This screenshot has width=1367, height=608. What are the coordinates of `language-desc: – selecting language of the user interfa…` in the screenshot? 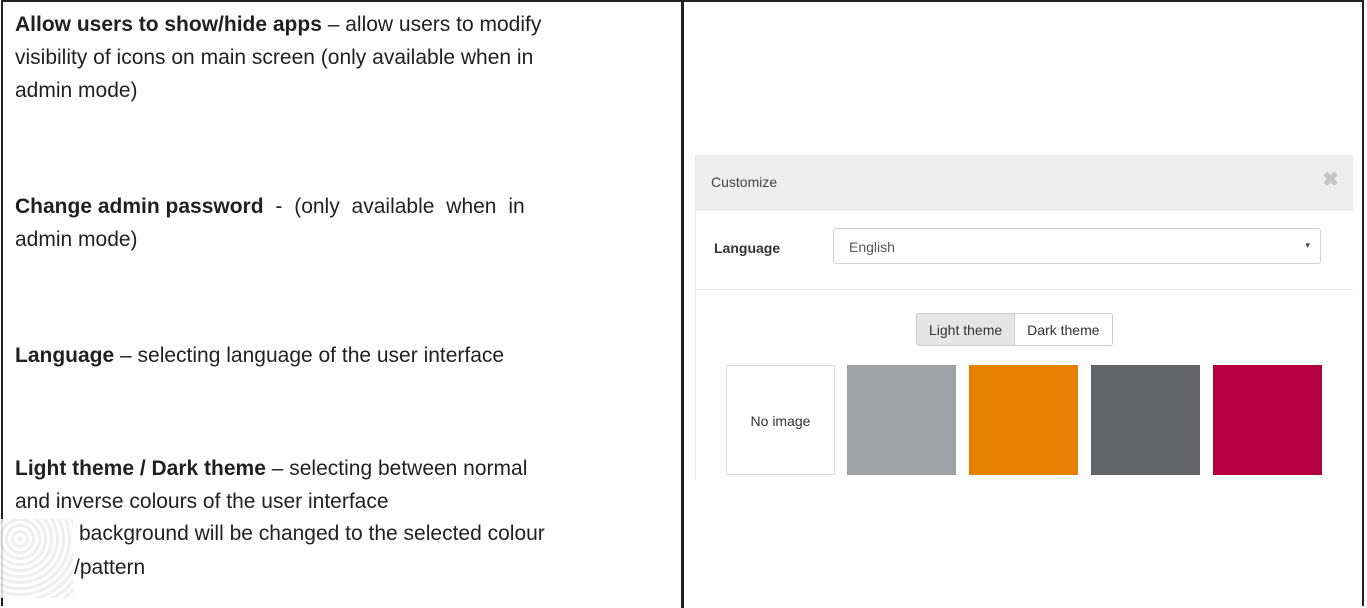 It's located at (309, 355).